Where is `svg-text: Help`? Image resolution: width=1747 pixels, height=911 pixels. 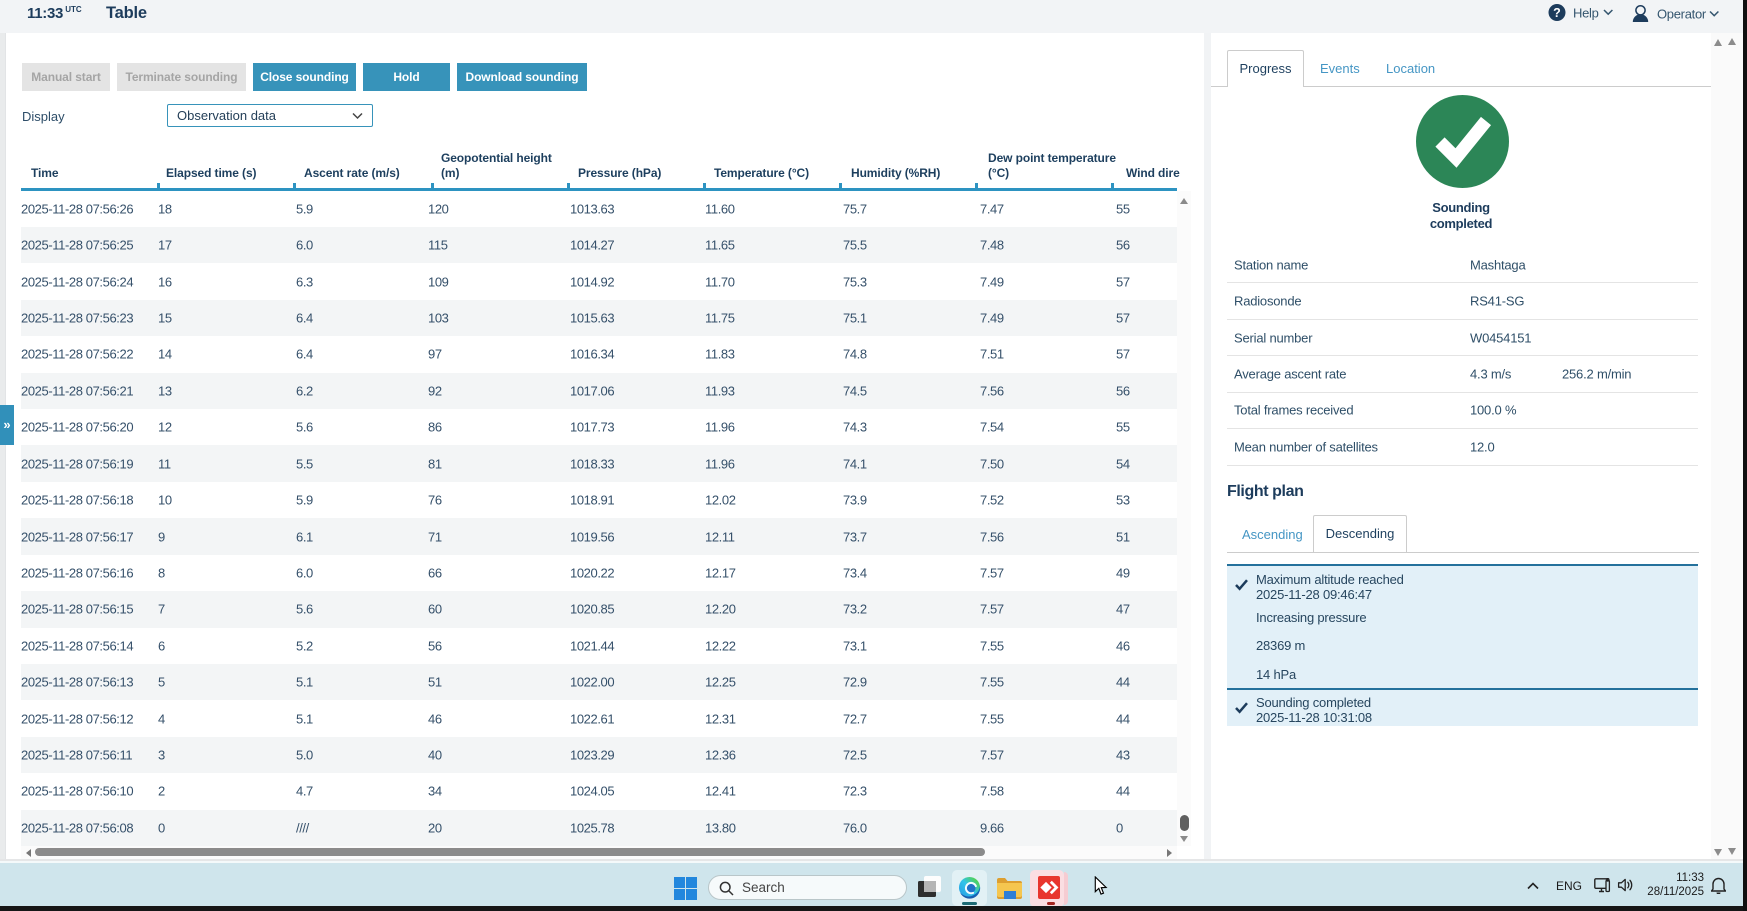
svg-text: Help is located at coordinates (1586, 13).